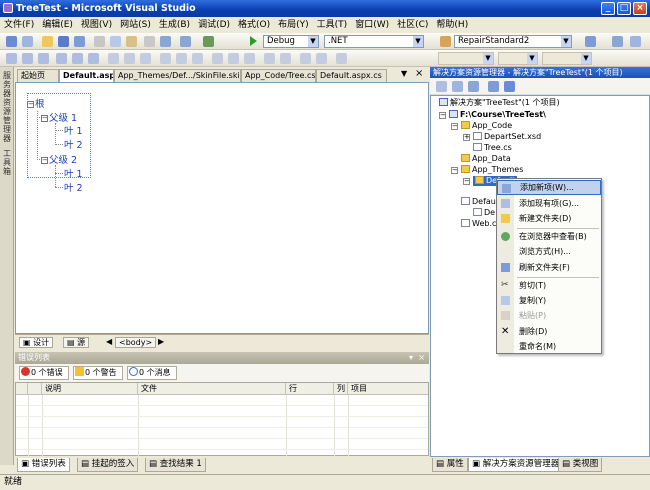  Describe the element at coordinates (38, 75) in the screenshot. I see `tab-start-page: 起始页` at that location.